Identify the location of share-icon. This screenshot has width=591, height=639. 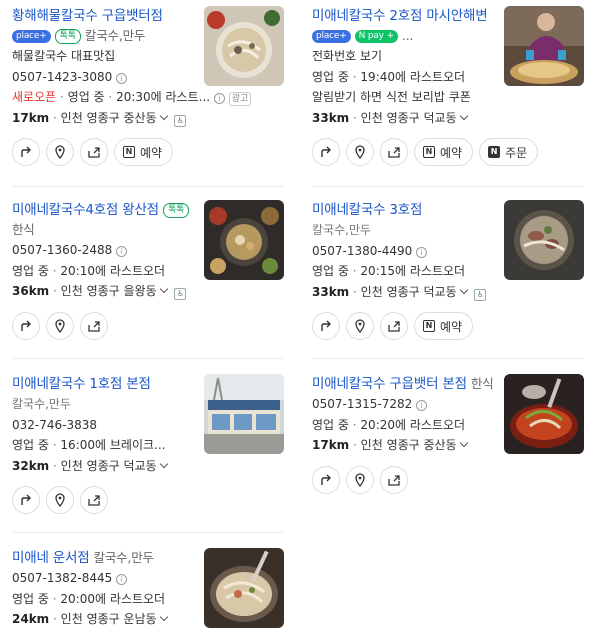
(94, 500).